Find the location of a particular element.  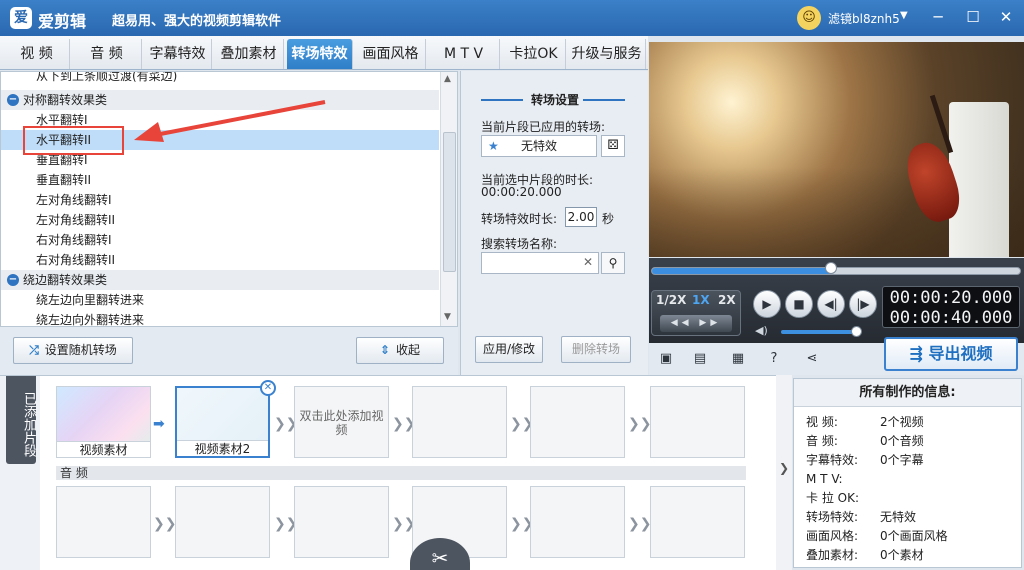

tab-mtv: M T V is located at coordinates (464, 54).